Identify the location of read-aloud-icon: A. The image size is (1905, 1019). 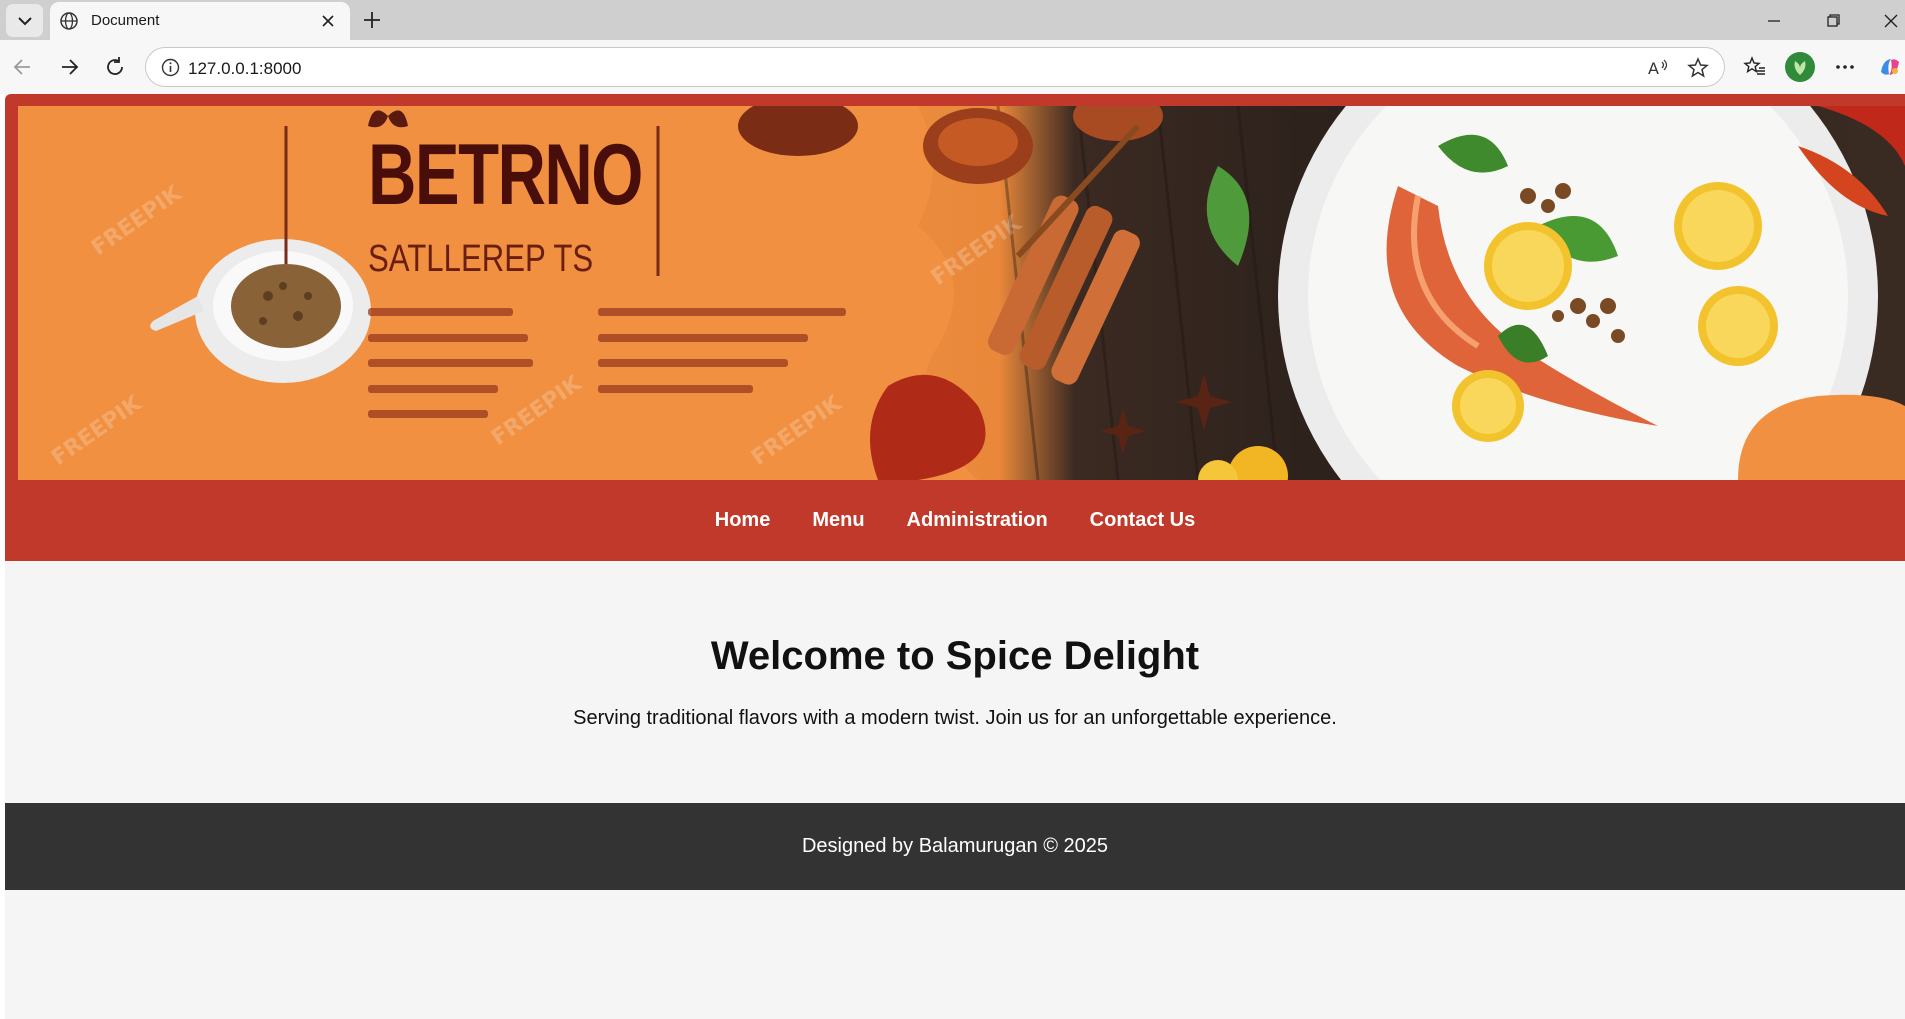
(1658, 68).